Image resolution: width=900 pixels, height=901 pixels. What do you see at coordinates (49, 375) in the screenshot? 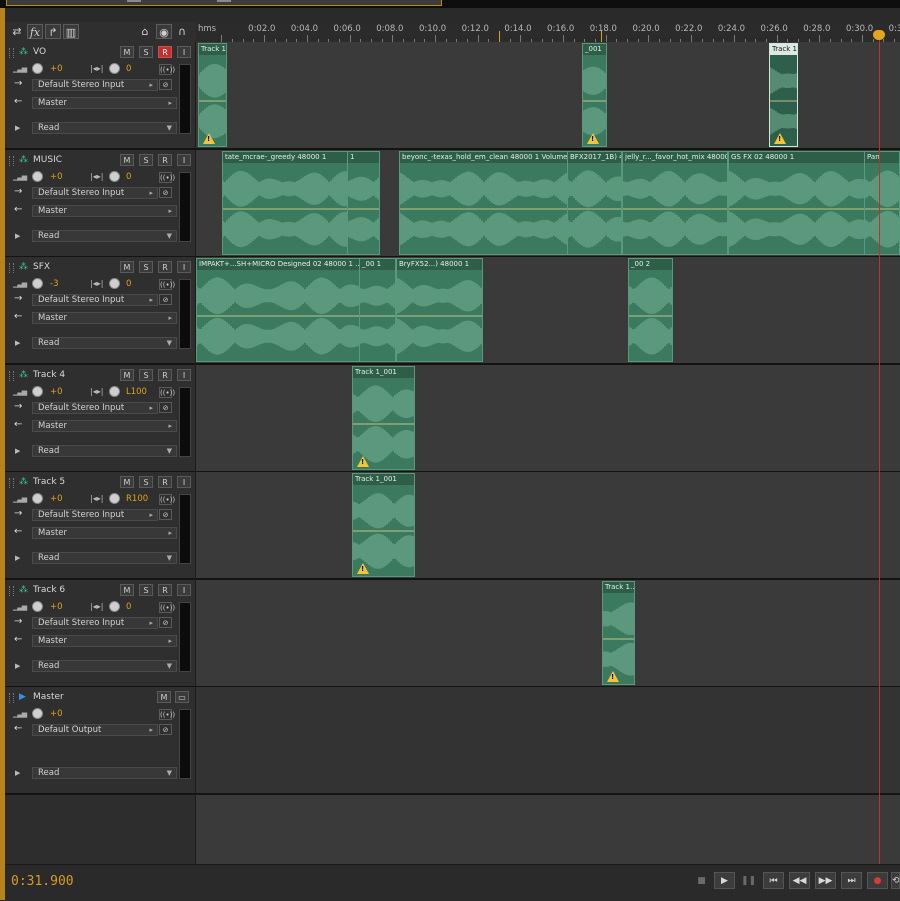
I see `track-name: Track 4` at bounding box center [49, 375].